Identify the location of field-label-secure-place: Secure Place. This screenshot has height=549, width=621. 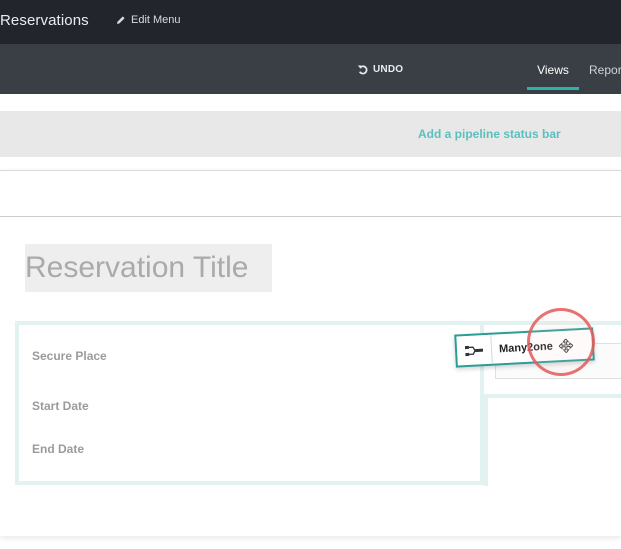
(69, 356).